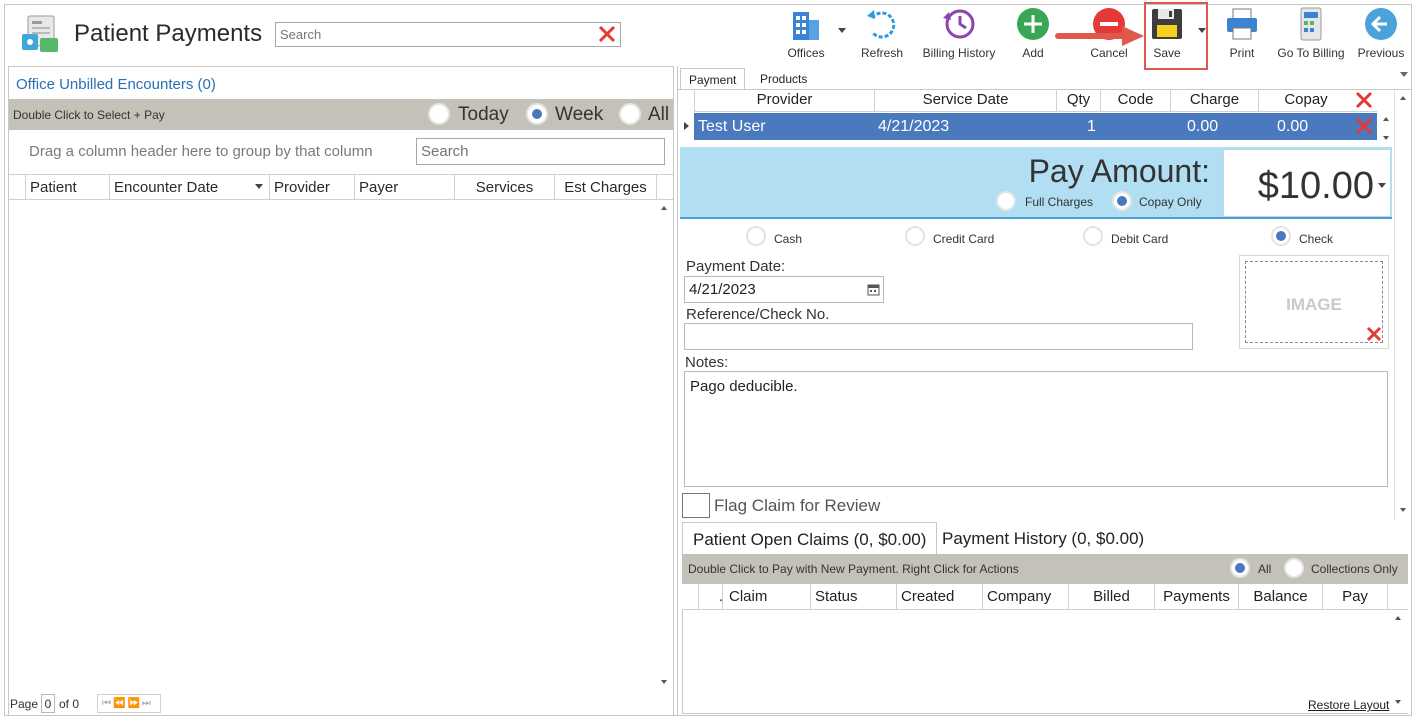 The height and width of the screenshot is (720, 1416). What do you see at coordinates (1398, 661) in the screenshot?
I see `claims-scrollbar` at bounding box center [1398, 661].